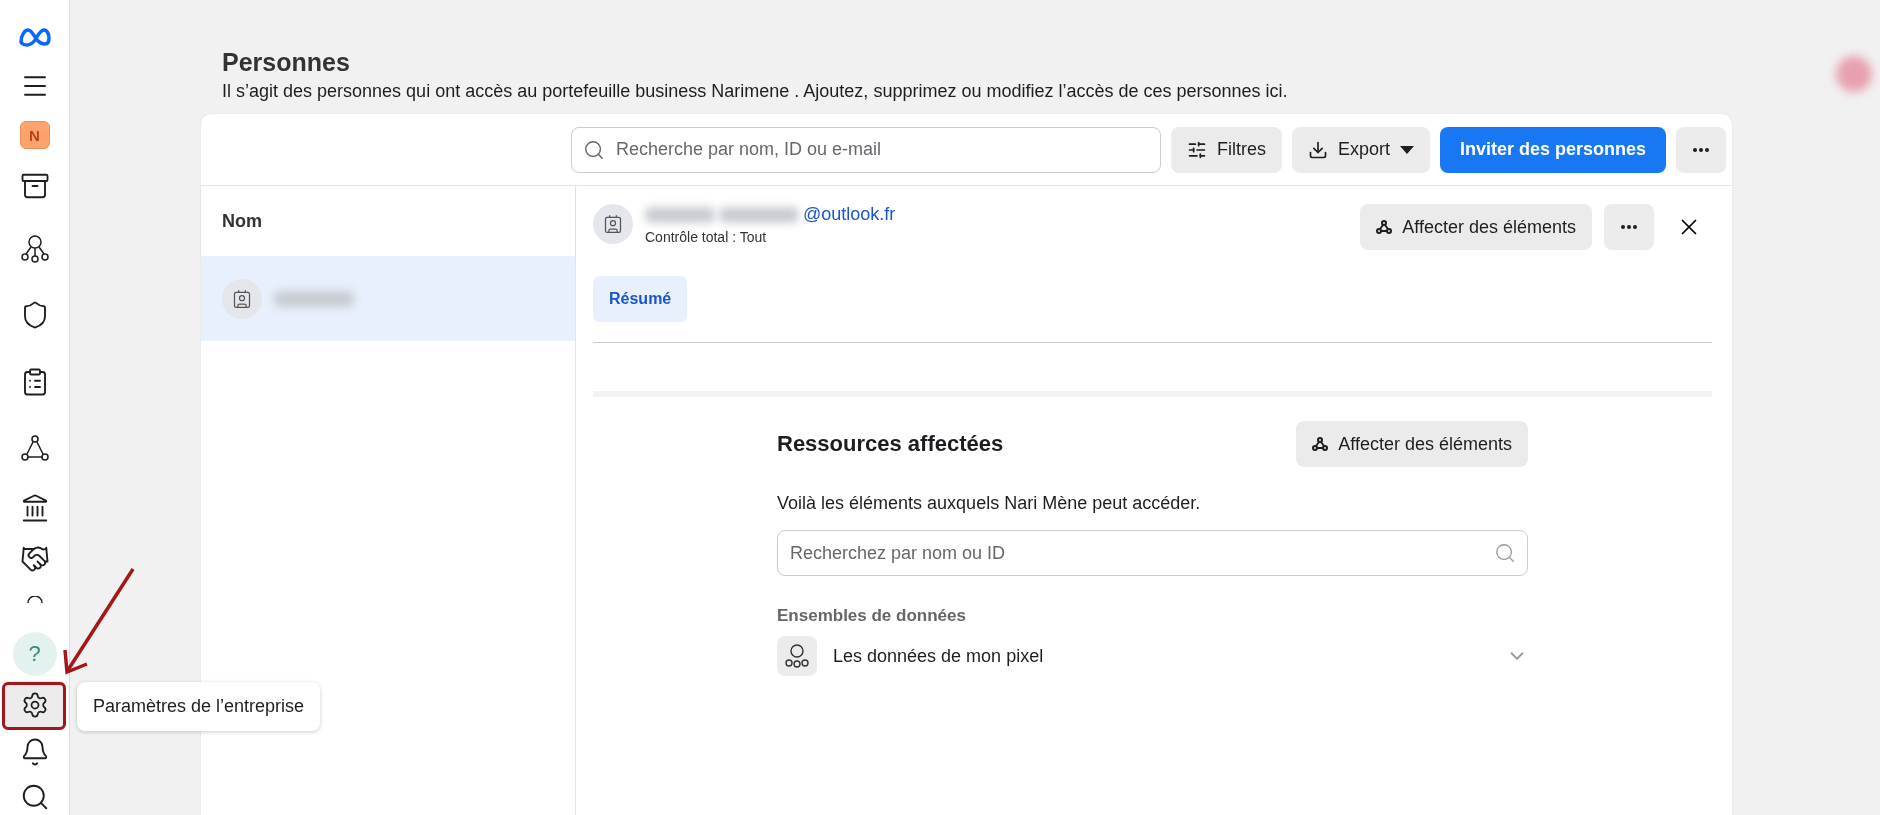 The width and height of the screenshot is (1880, 815). Describe the element at coordinates (34, 247) in the screenshot. I see `network-icon` at that location.